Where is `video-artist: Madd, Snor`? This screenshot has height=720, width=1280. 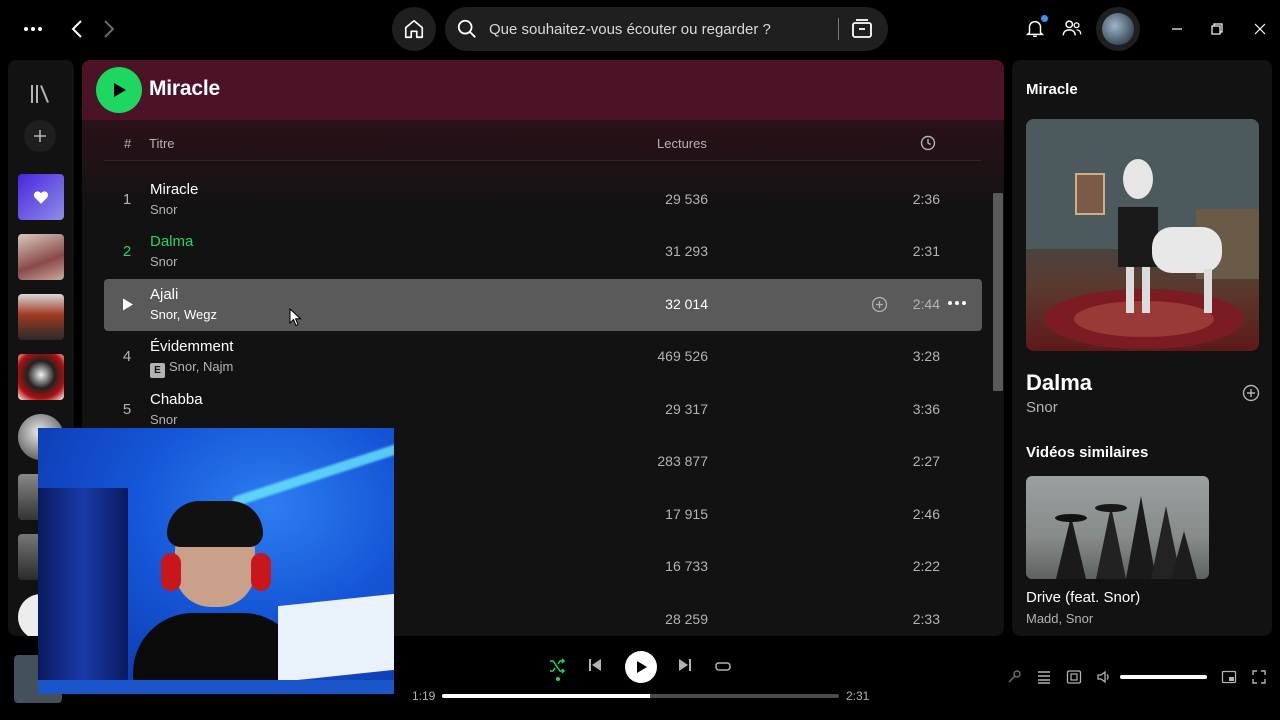
video-artist: Madd, Snor is located at coordinates (1059, 618).